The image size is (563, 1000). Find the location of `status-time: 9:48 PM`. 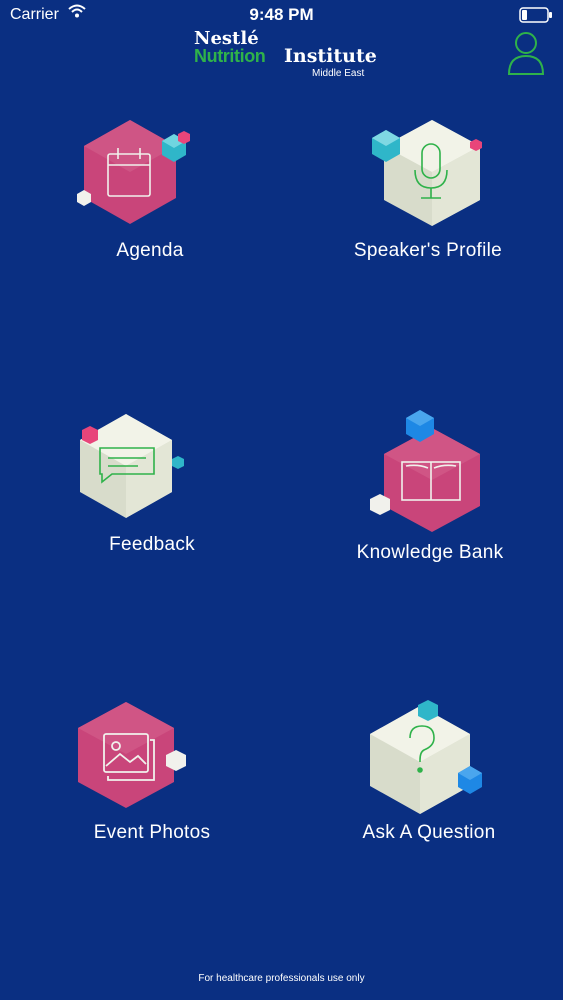

status-time: 9:48 PM is located at coordinates (281, 14).